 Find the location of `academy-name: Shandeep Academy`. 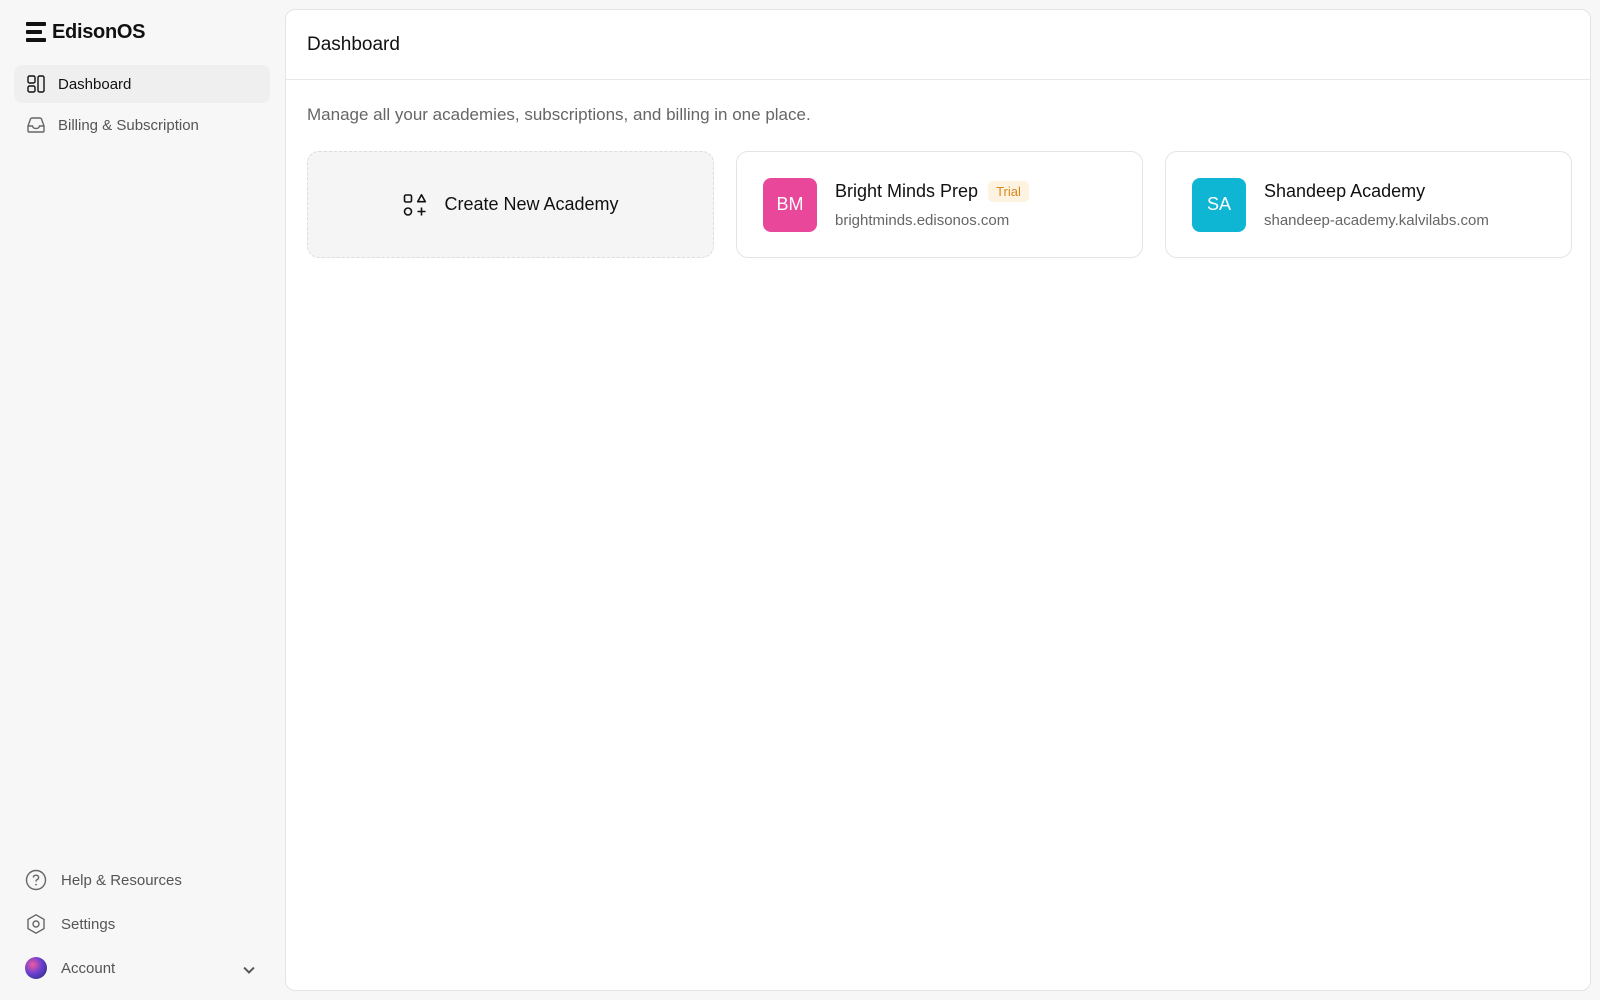

academy-name: Shandeep Academy is located at coordinates (1345, 190).